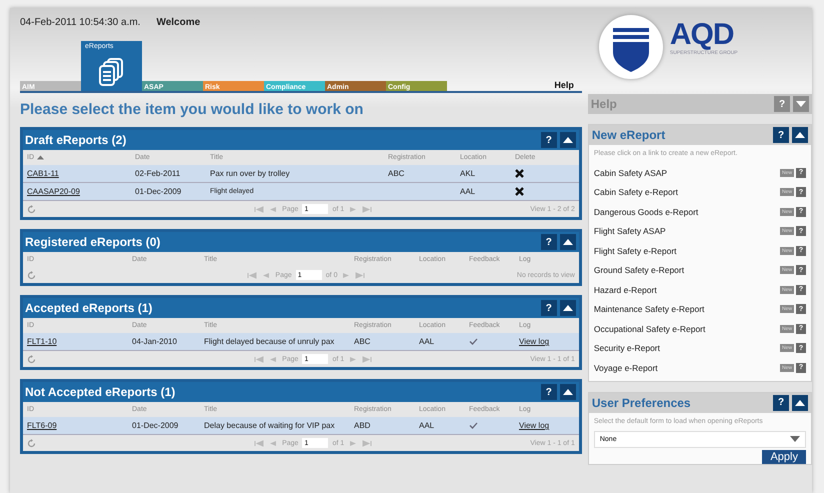 This screenshot has height=493, width=824. Describe the element at coordinates (687, 367) in the screenshot. I see `report-type-link: Voyage e-Report` at that location.